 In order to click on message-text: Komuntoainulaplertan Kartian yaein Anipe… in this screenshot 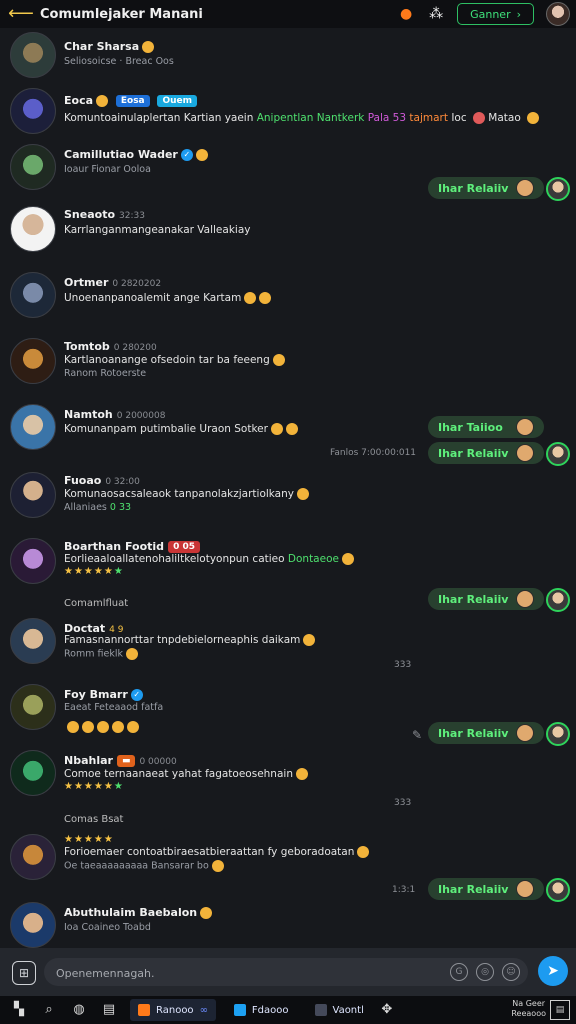, I will do `click(302, 118)`.